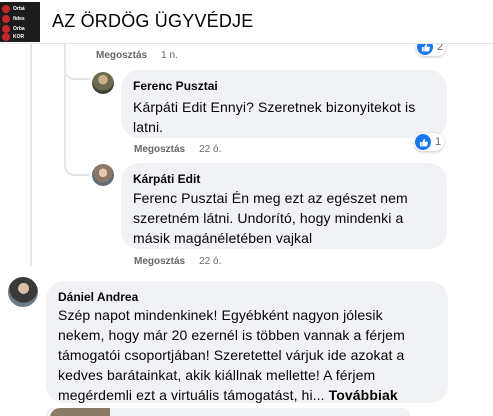  I want to click on thumbnail-text: Orbá, so click(19, 9).